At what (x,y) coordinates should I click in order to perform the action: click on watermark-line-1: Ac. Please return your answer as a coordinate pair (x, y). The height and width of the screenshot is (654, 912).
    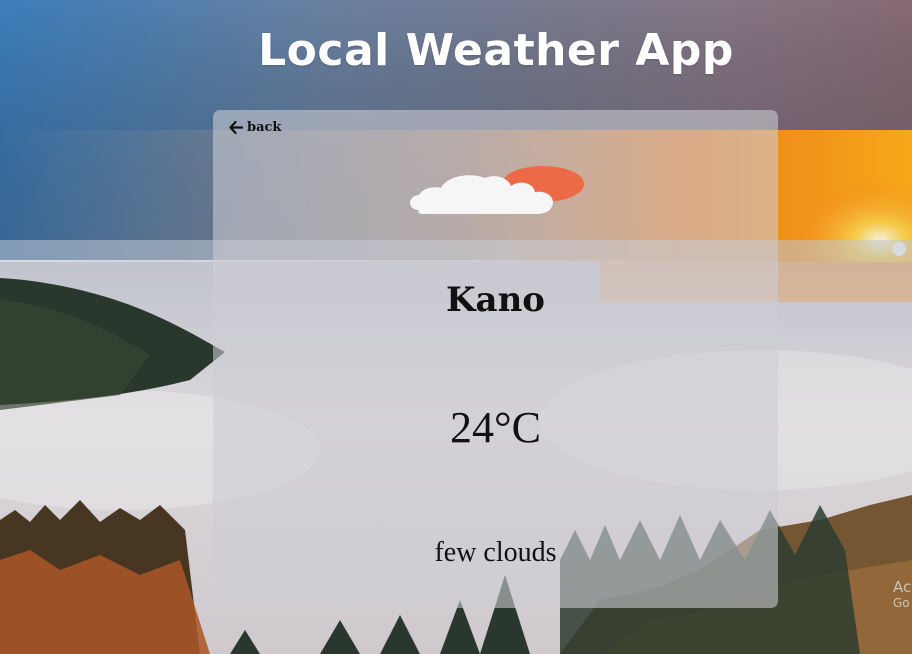
    Looking at the image, I should click on (902, 587).